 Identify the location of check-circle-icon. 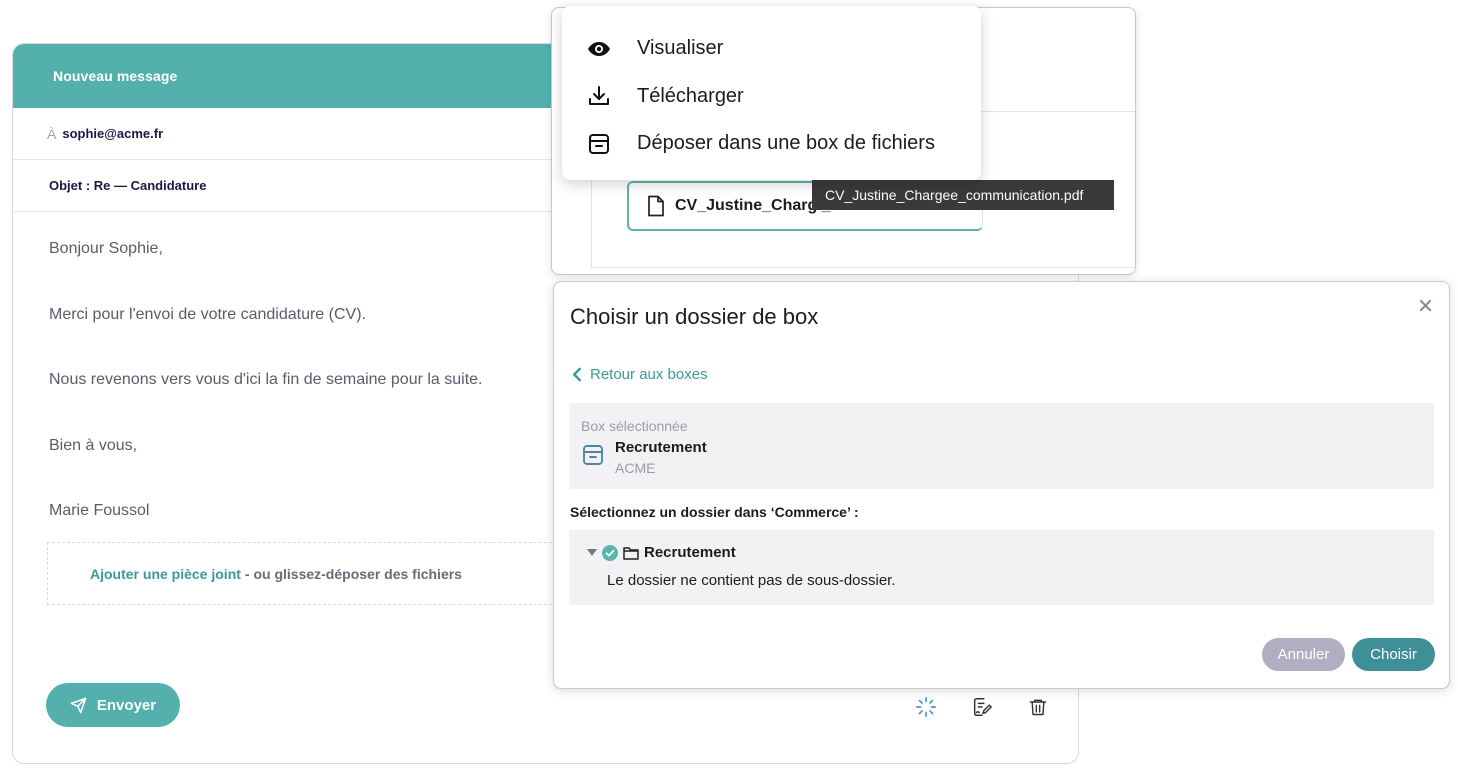
(610, 552).